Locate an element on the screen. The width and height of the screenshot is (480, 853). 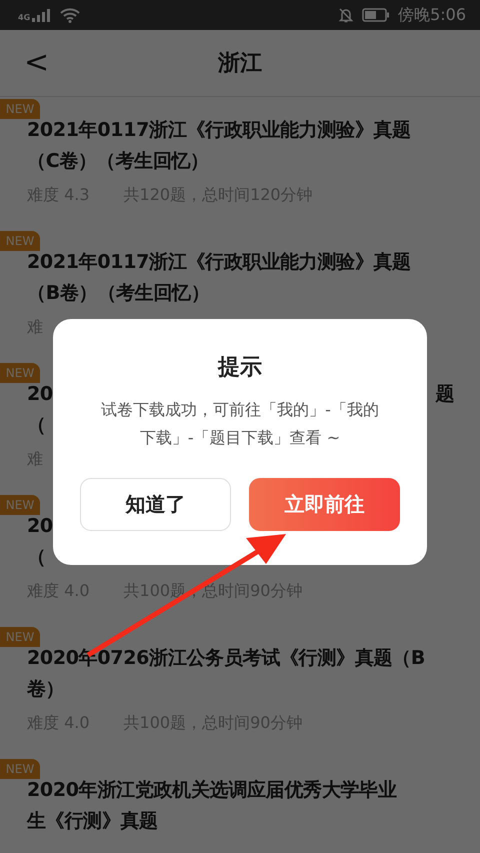
signal-icon is located at coordinates (42, 15).